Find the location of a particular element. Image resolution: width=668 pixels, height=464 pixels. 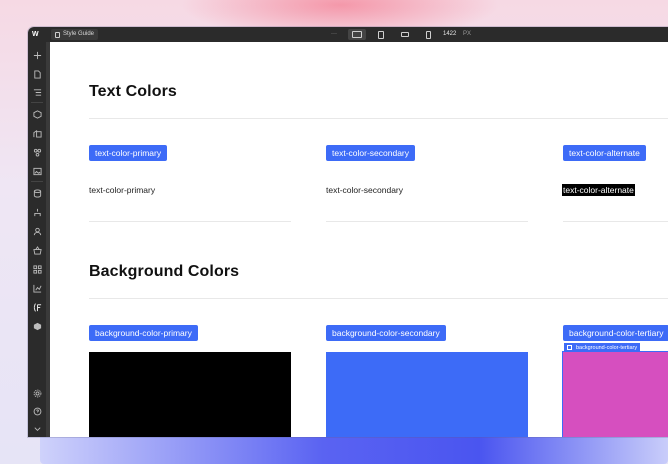

canvas-width-unit: PX is located at coordinates (467, 34).